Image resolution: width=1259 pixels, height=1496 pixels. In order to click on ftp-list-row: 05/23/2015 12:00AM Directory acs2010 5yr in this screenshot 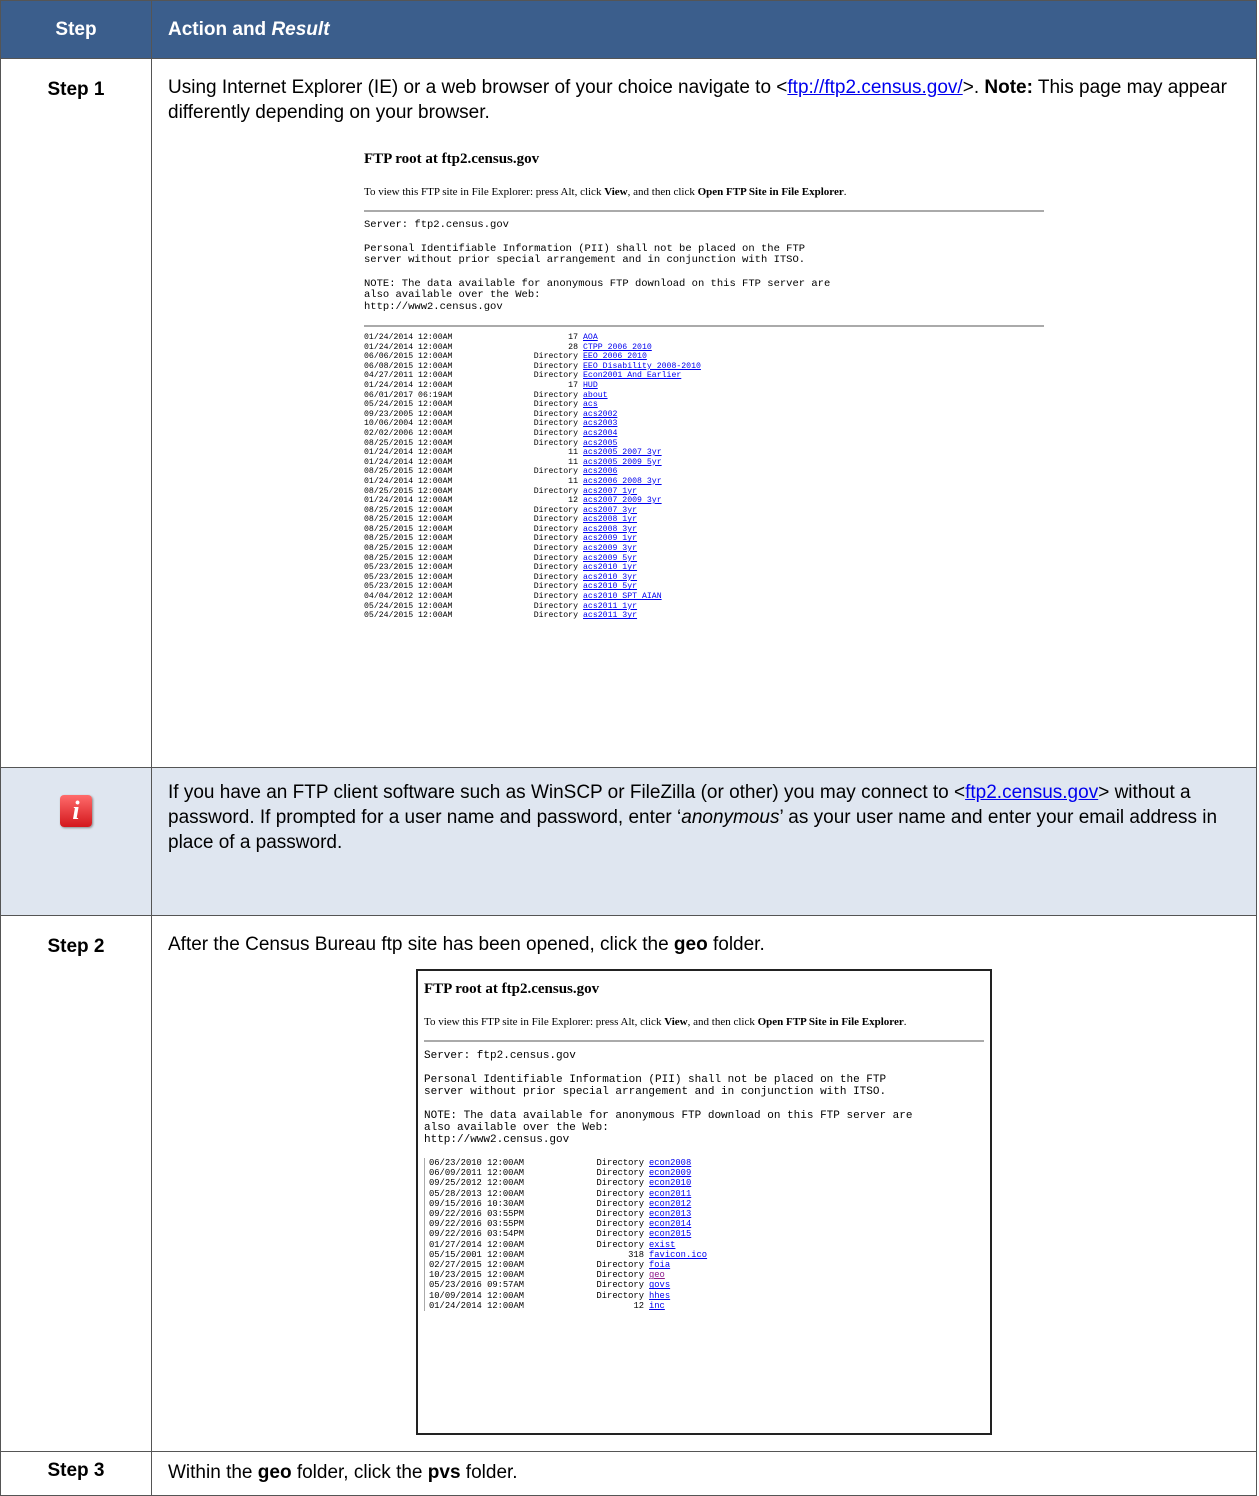, I will do `click(704, 587)`.